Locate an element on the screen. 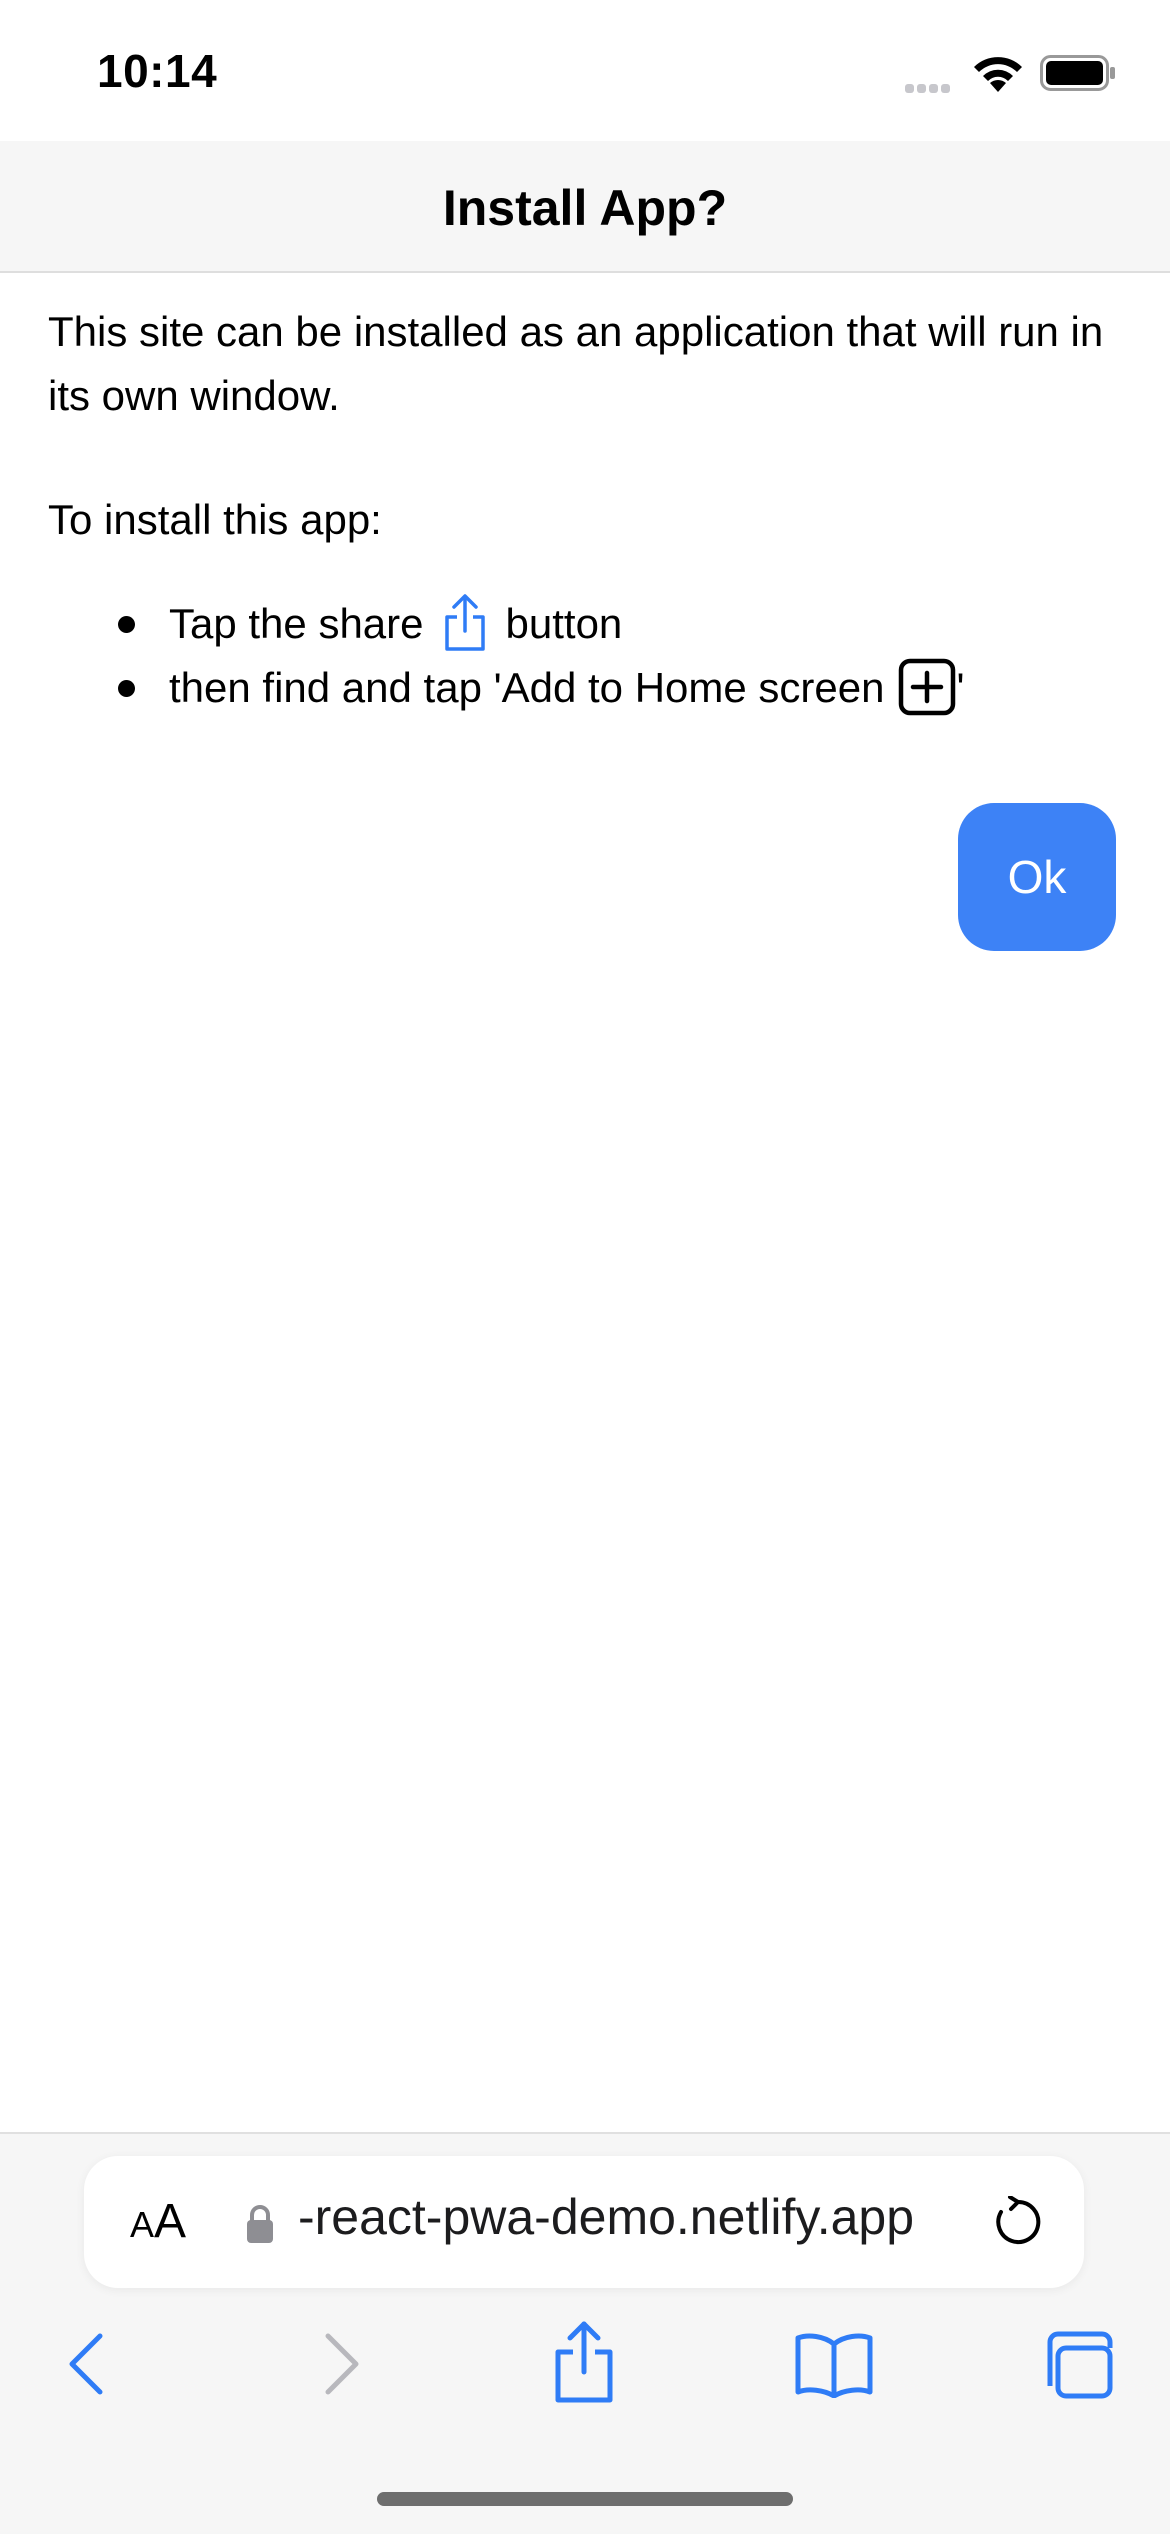 The width and height of the screenshot is (1170, 2534). step2-text-after: ' is located at coordinates (960, 687).